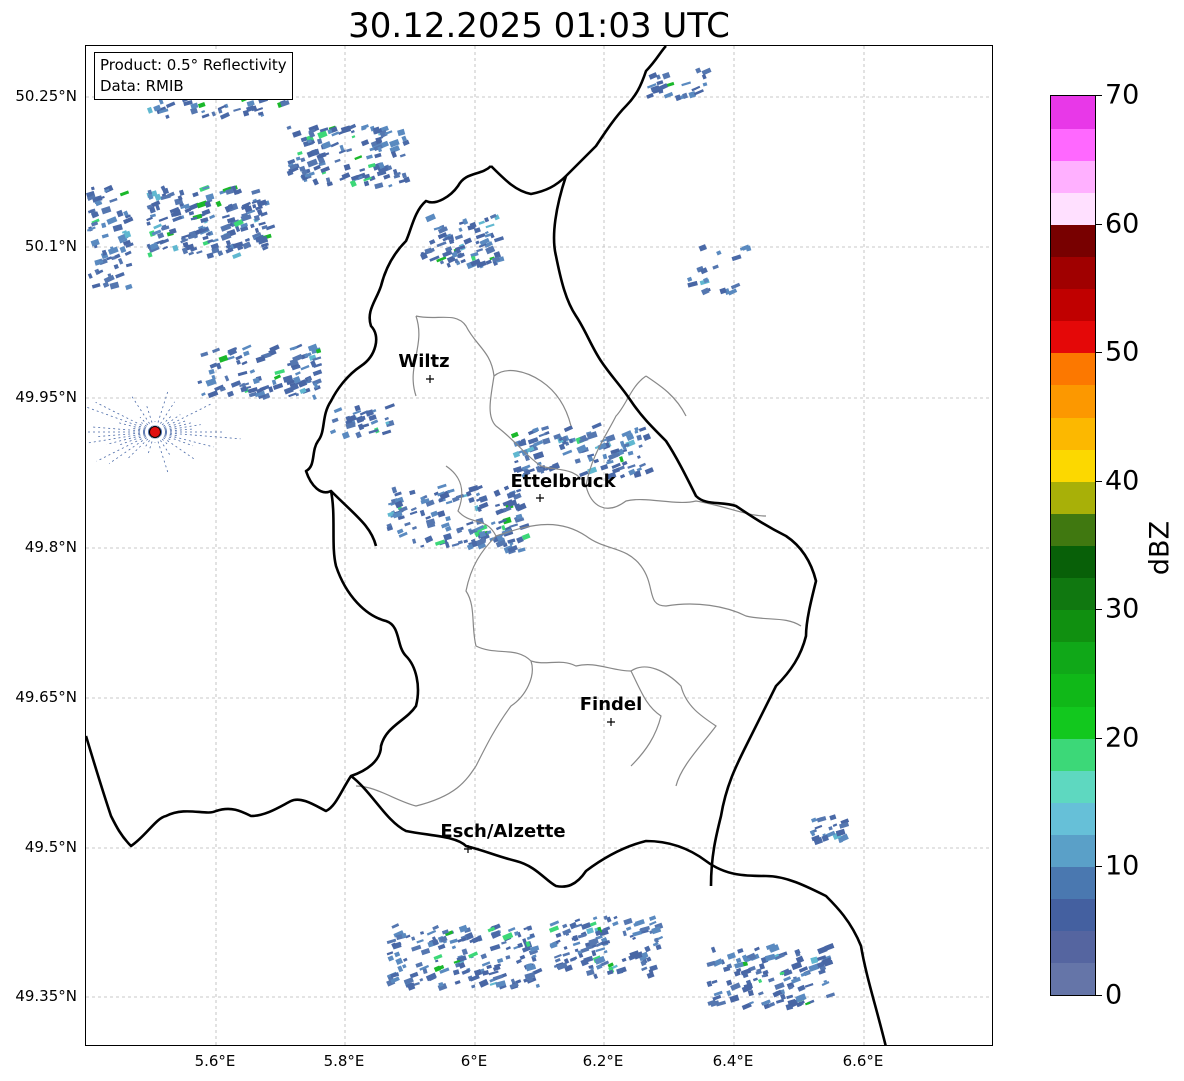  Describe the element at coordinates (344, 1061) in the screenshot. I see `lon-label: 5.8°E` at that location.